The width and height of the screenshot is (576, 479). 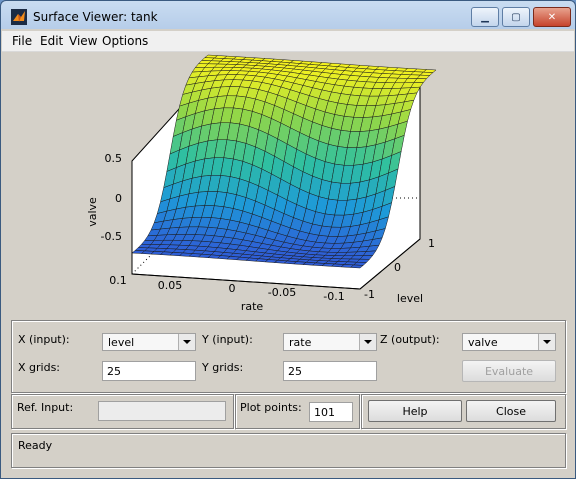 What do you see at coordinates (288, 41) in the screenshot?
I see `menu-bar: File Edit View Options` at bounding box center [288, 41].